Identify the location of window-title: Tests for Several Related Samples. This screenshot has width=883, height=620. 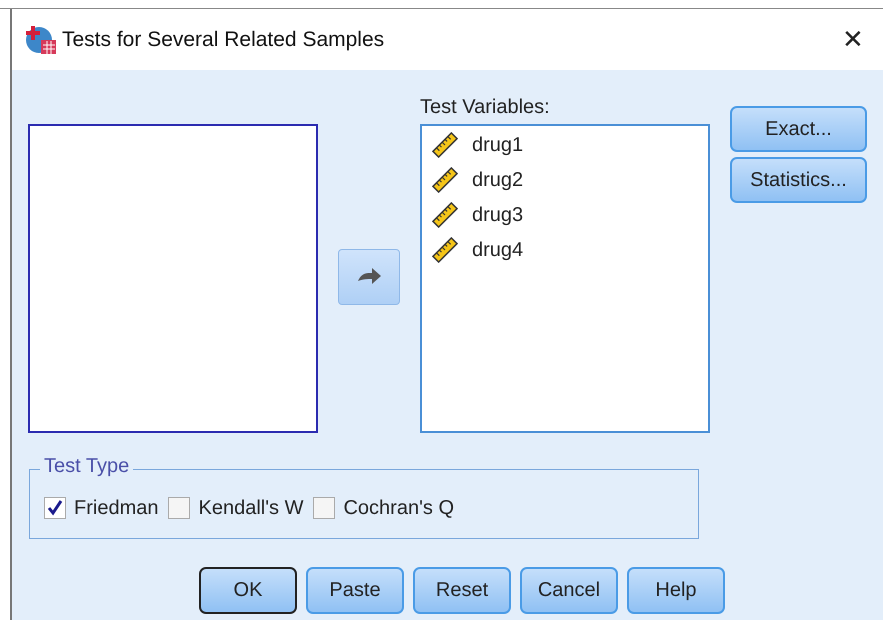
(224, 40).